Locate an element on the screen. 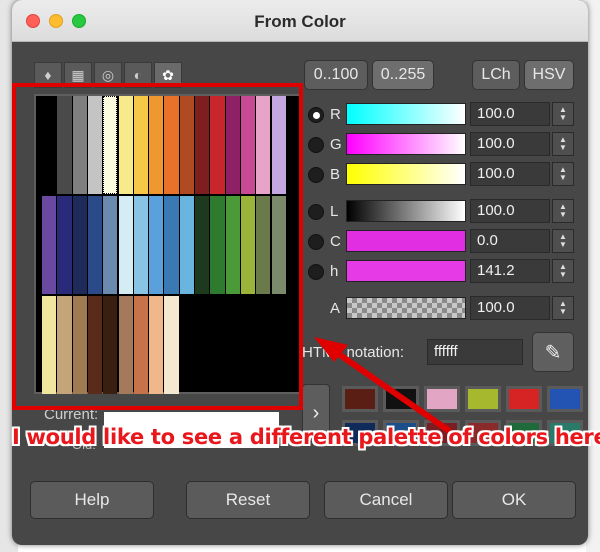 The height and width of the screenshot is (552, 600). gimp-icon: ♦ is located at coordinates (48, 75).